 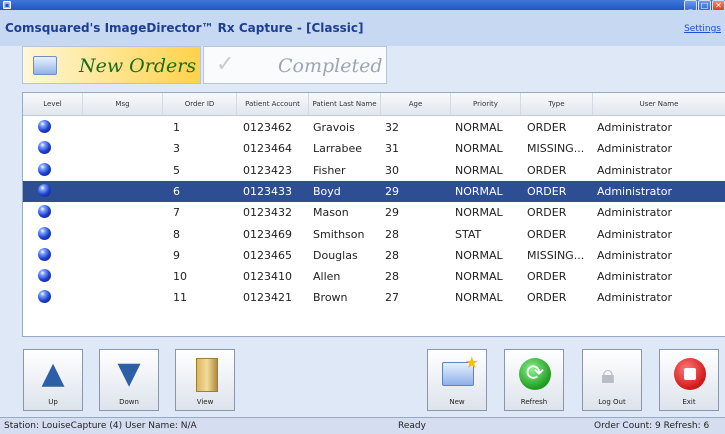 What do you see at coordinates (176, 127) in the screenshot?
I see `cell-order-id: 1` at bounding box center [176, 127].